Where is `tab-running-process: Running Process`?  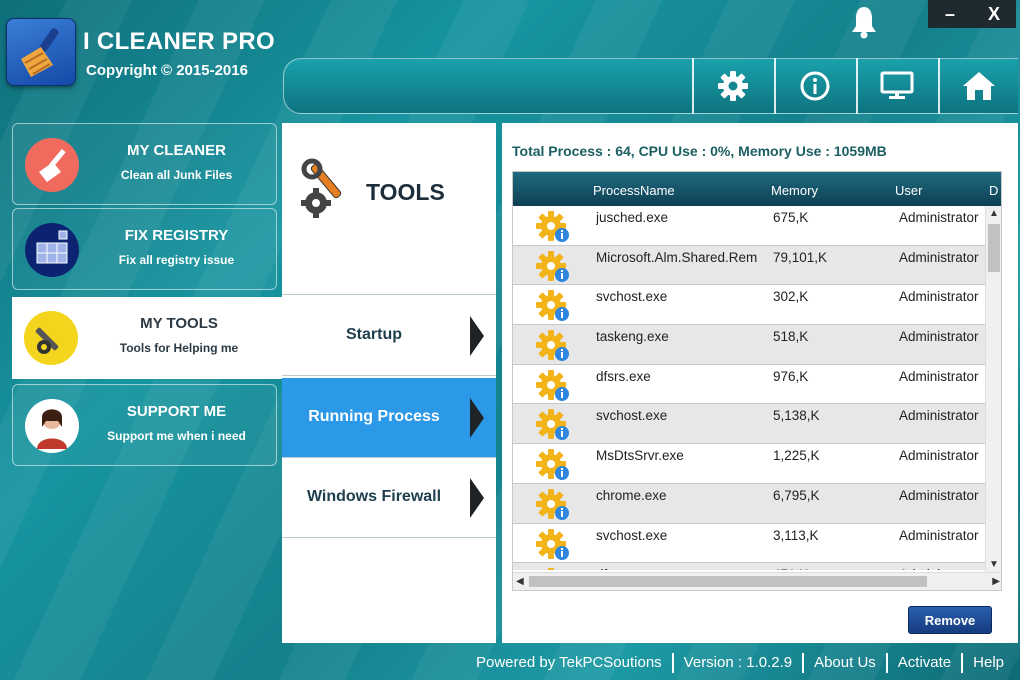
tab-running-process: Running Process is located at coordinates (389, 418).